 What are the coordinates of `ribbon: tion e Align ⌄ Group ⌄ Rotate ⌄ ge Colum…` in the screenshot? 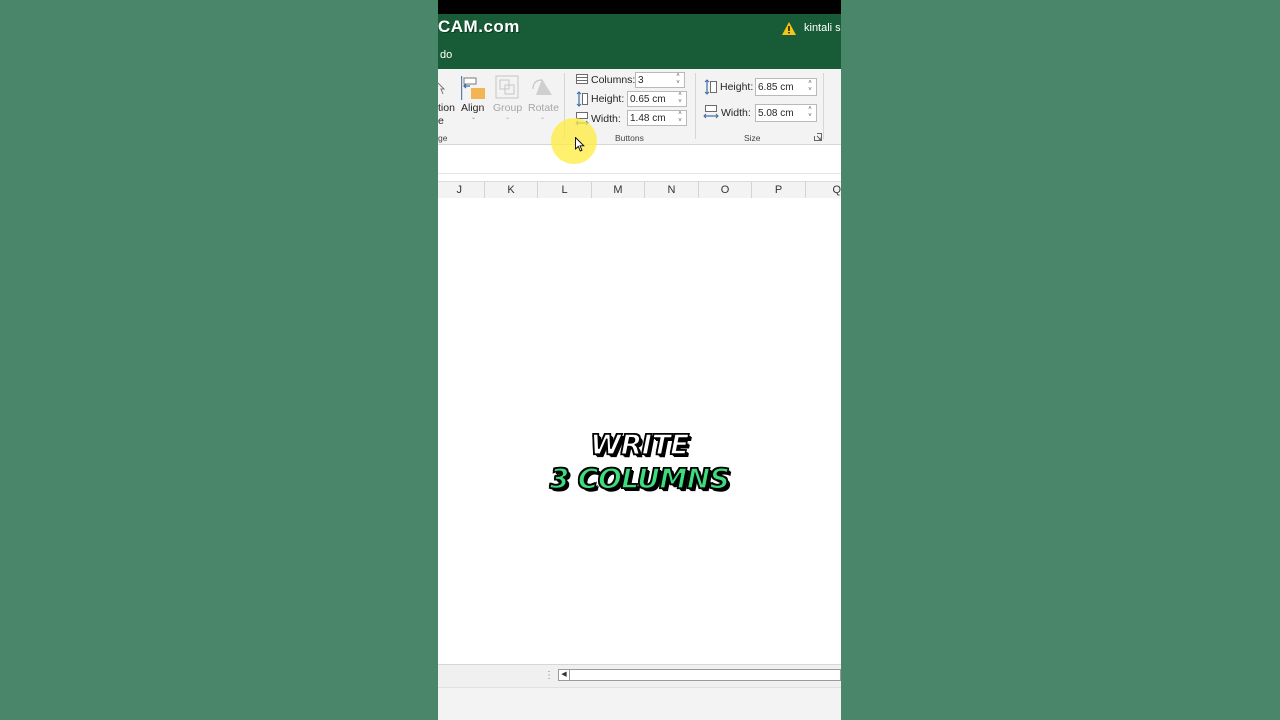 It's located at (639, 107).